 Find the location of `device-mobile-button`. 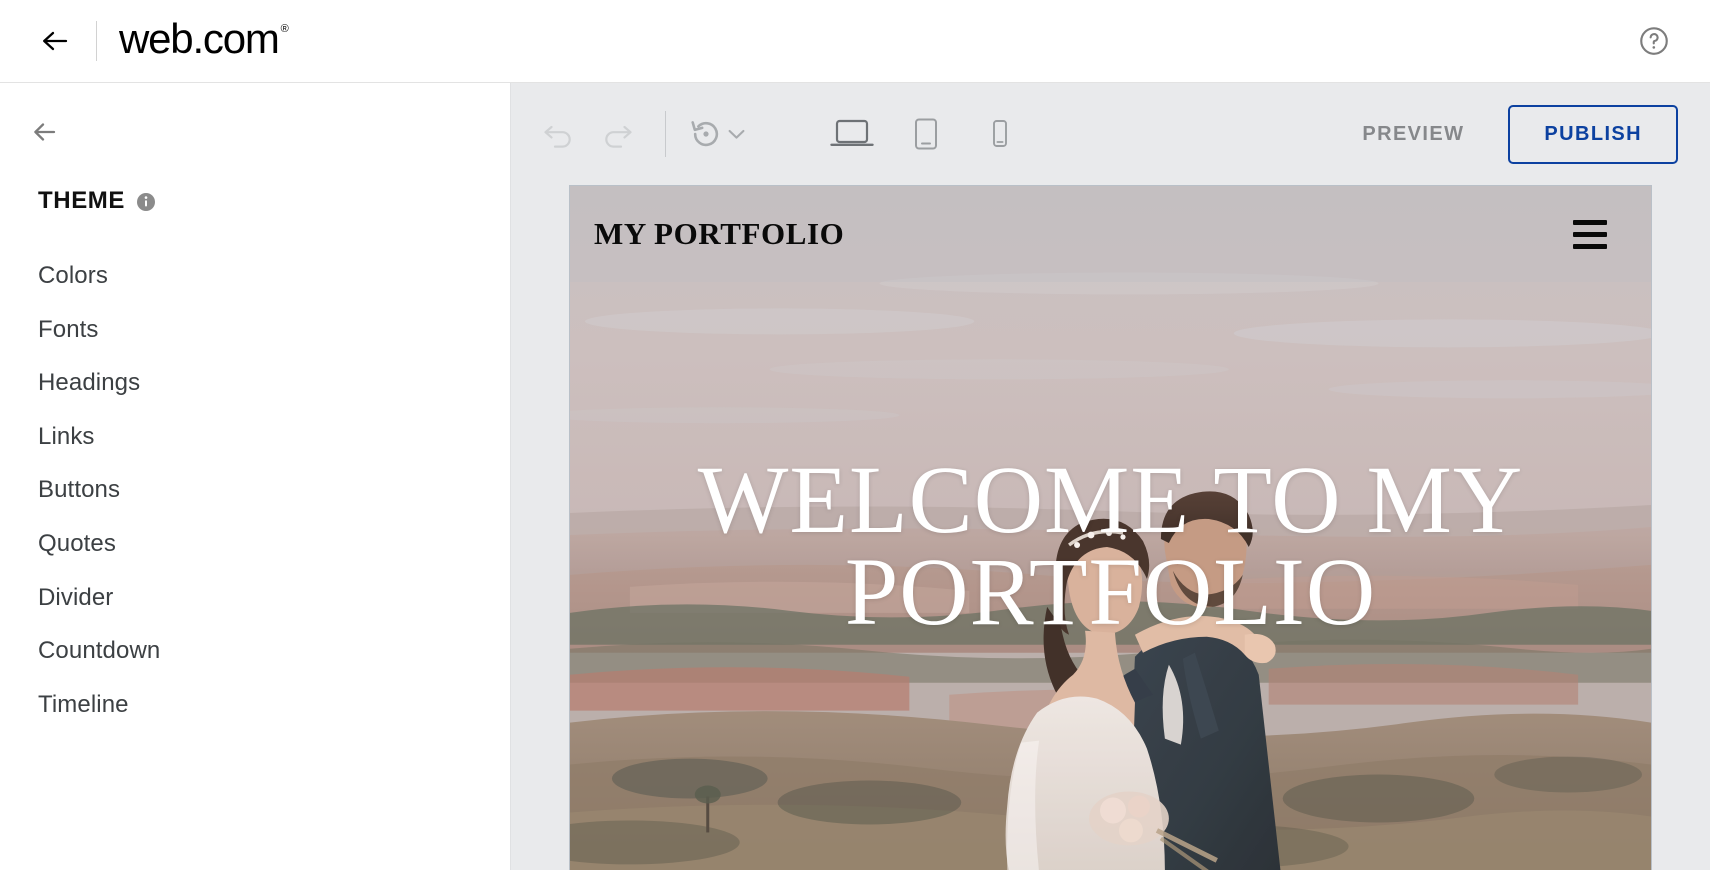

device-mobile-button is located at coordinates (1000, 134).